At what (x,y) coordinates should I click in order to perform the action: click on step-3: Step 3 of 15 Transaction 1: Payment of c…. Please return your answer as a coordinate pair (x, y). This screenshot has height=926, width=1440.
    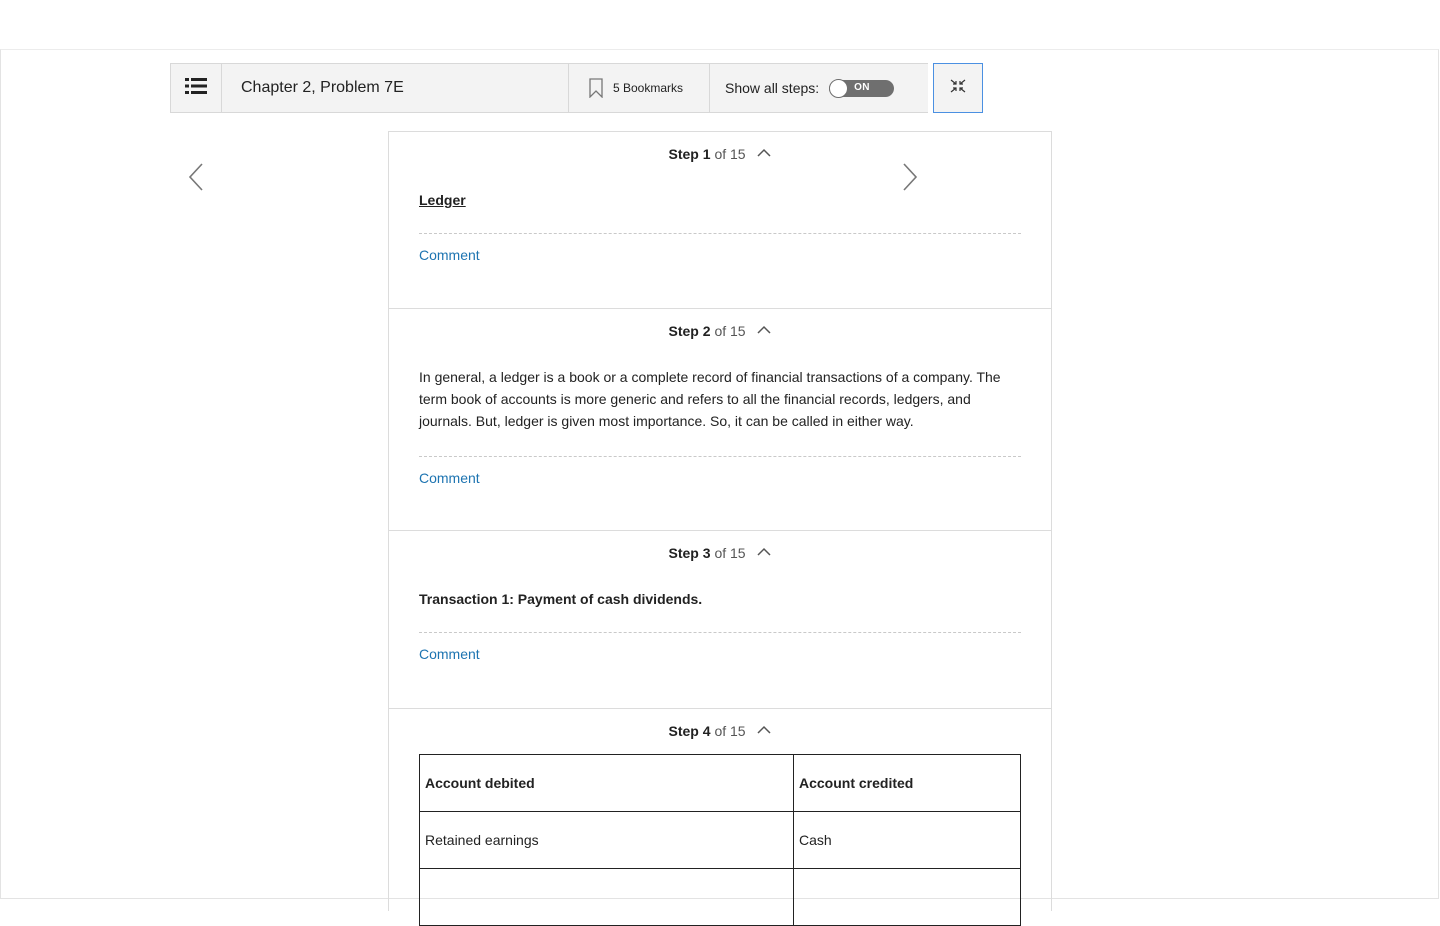
    Looking at the image, I should click on (720, 620).